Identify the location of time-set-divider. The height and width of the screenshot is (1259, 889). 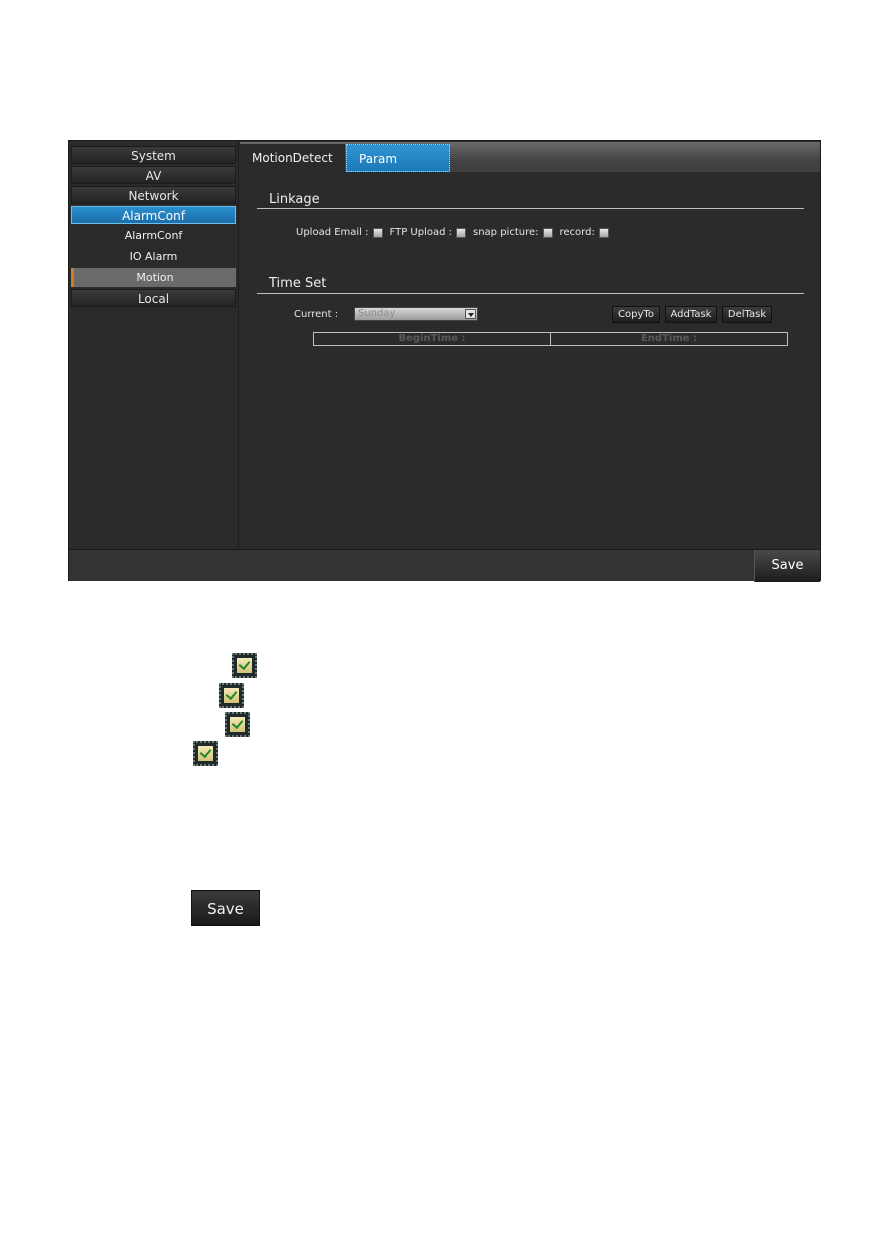
(530, 293).